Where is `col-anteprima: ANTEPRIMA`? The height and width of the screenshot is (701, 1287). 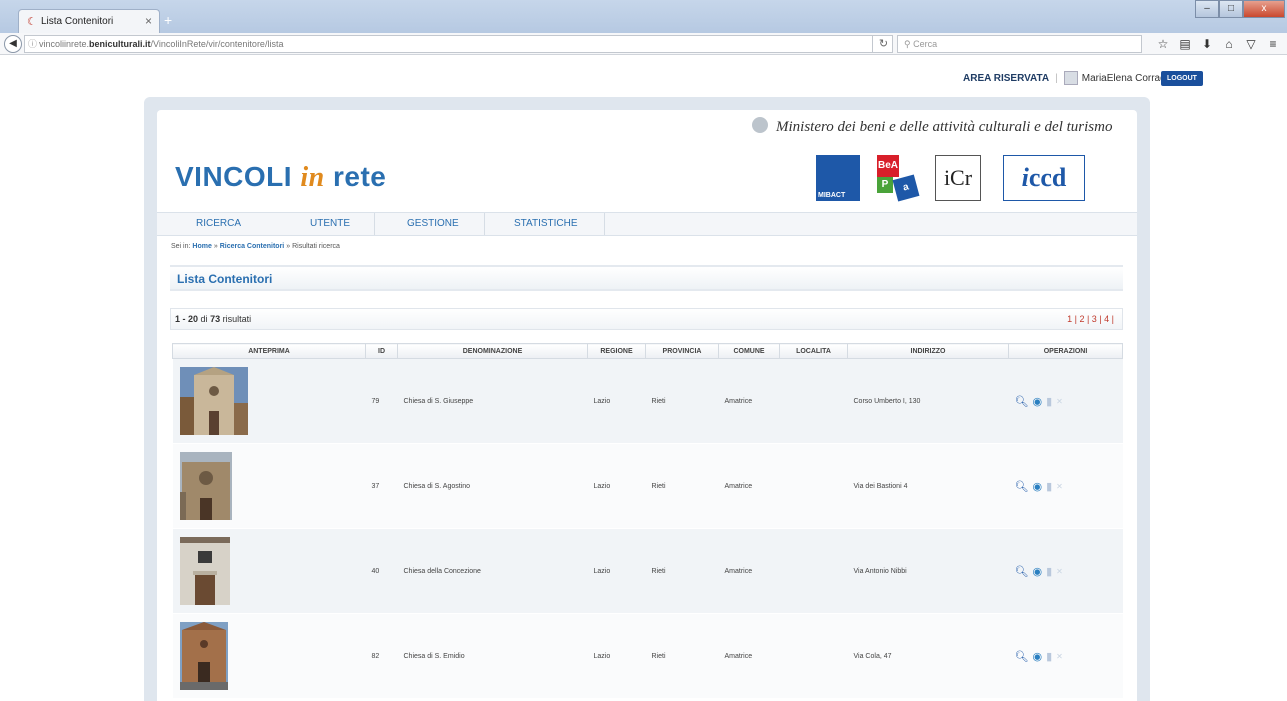 col-anteprima: ANTEPRIMA is located at coordinates (269, 351).